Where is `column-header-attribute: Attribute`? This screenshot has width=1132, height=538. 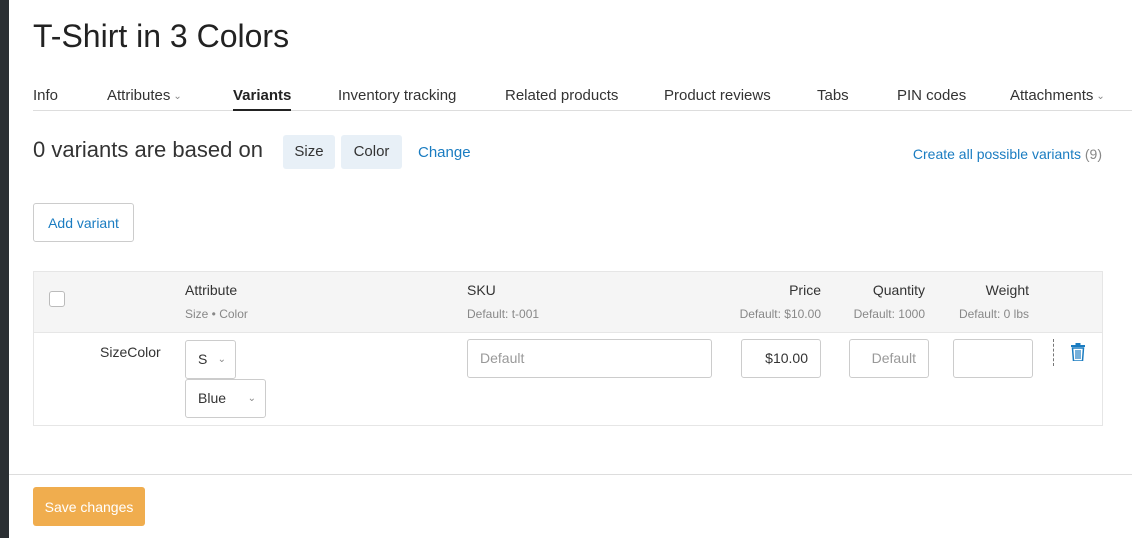
column-header-attribute: Attribute is located at coordinates (211, 290).